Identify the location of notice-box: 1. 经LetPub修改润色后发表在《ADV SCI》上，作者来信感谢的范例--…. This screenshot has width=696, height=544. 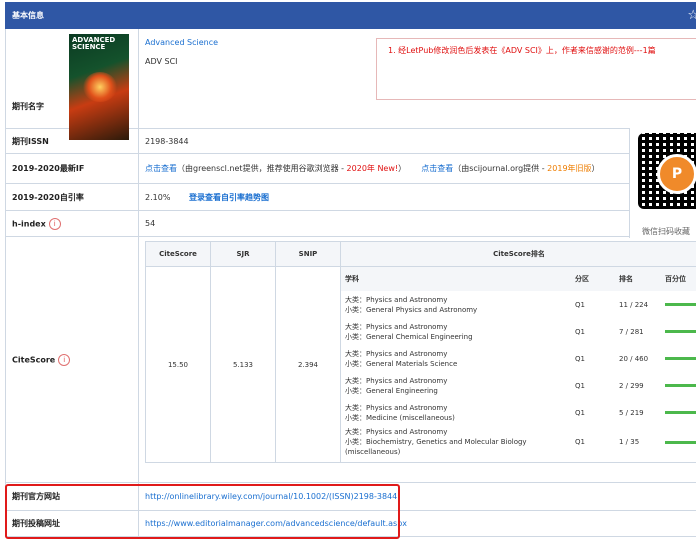
(536, 69).